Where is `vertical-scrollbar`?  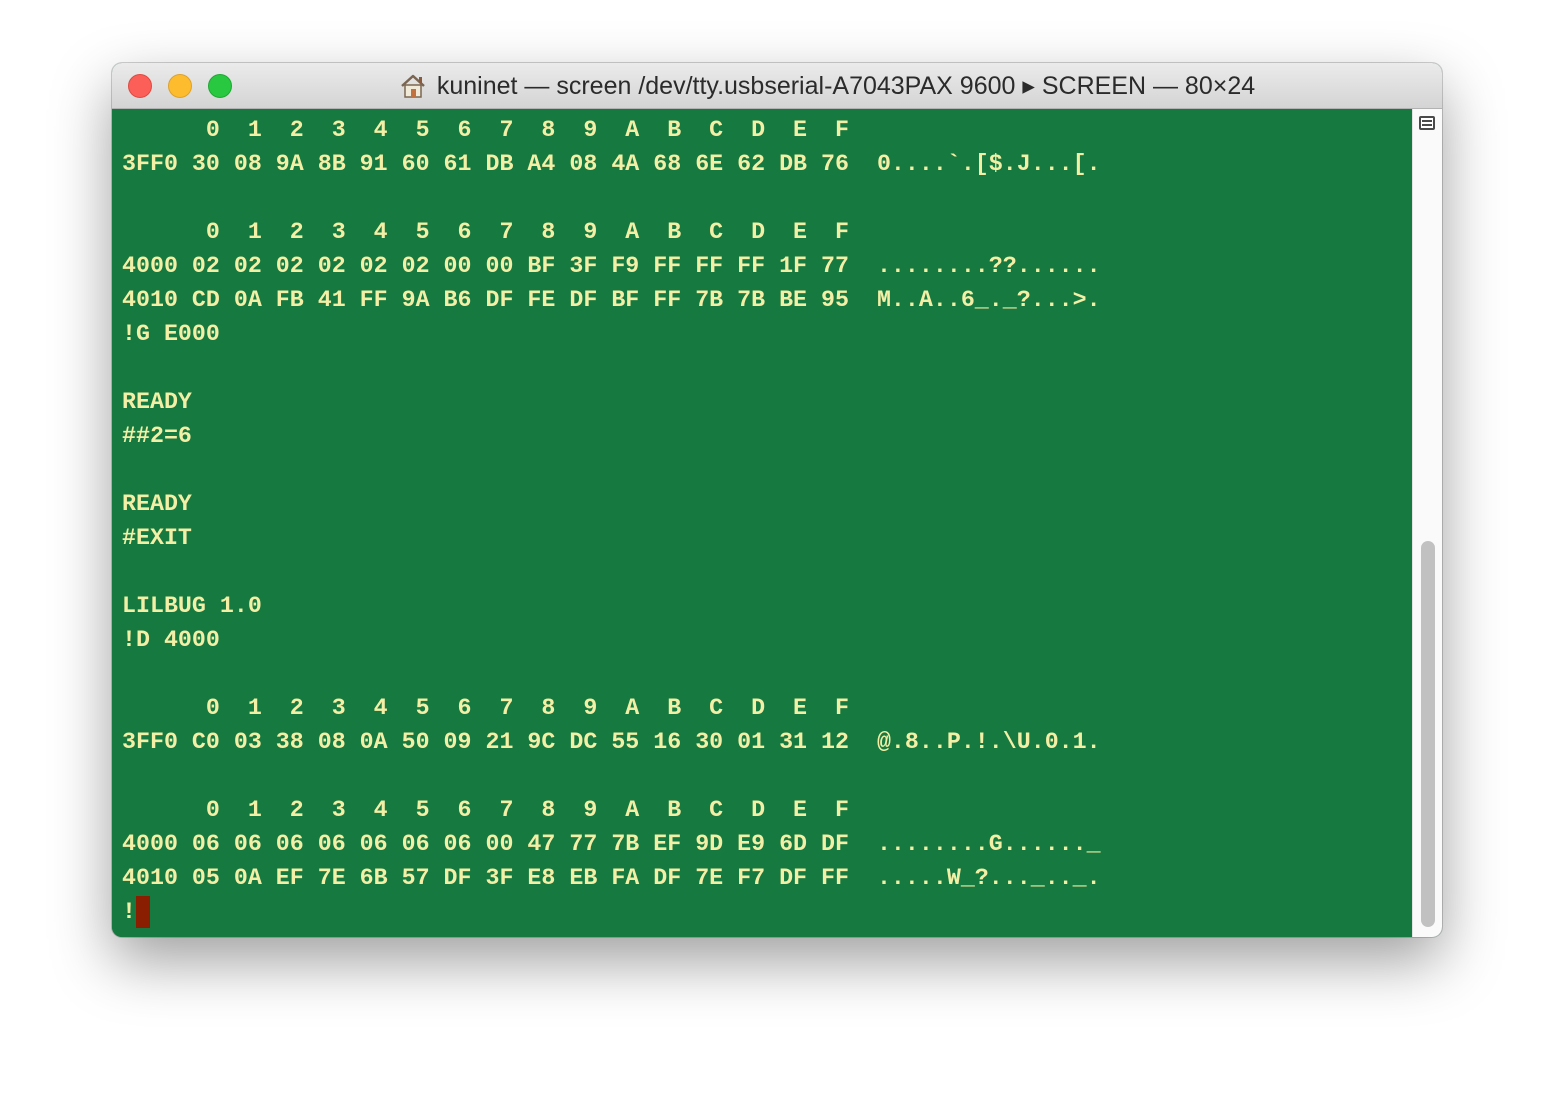
vertical-scrollbar is located at coordinates (1427, 523).